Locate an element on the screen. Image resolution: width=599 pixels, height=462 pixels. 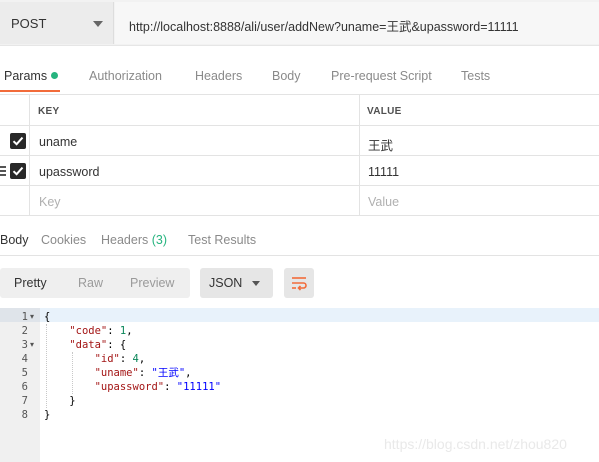
param-value-field: 王武 is located at coordinates (380, 144).